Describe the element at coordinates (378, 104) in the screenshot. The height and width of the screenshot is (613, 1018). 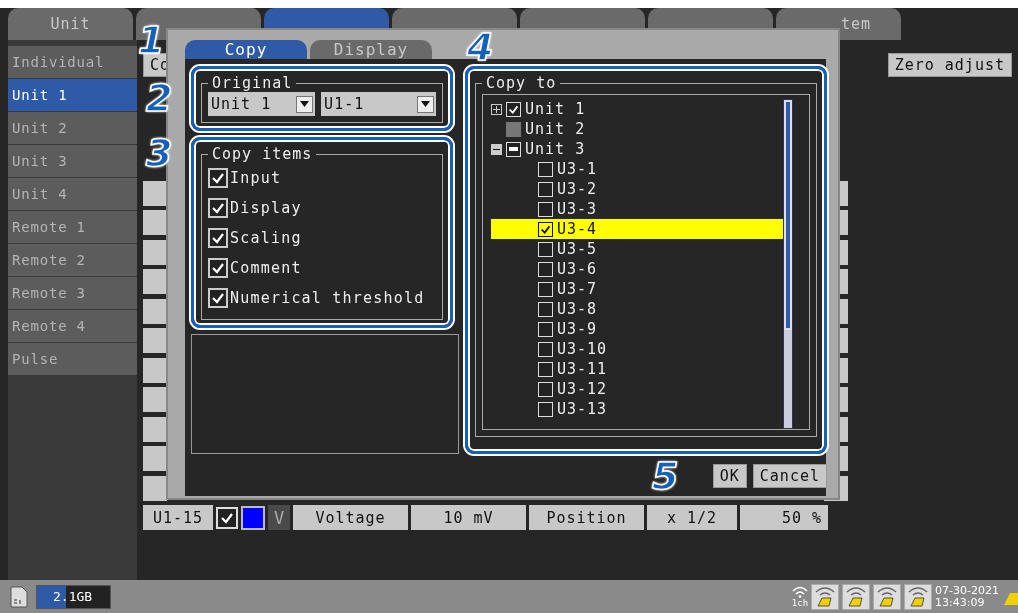
I see `channel-select: U1-1` at that location.